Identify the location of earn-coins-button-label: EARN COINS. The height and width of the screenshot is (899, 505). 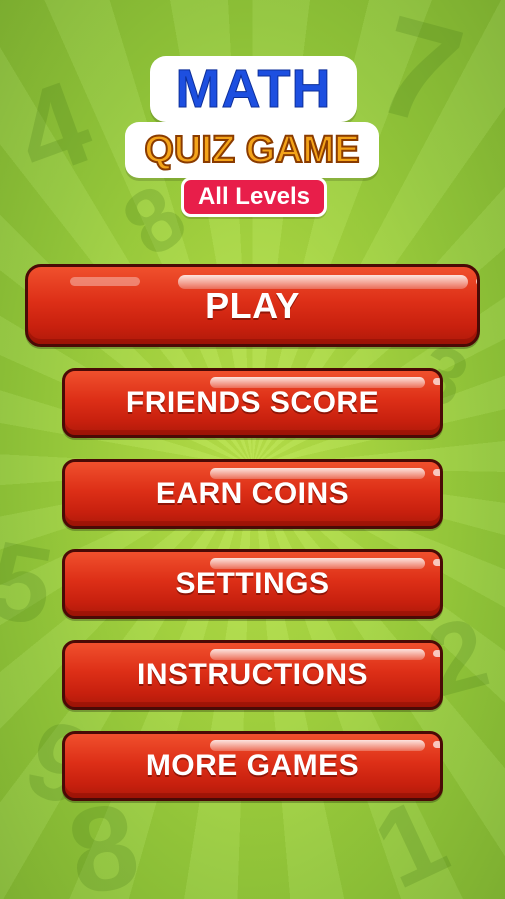
(252, 493).